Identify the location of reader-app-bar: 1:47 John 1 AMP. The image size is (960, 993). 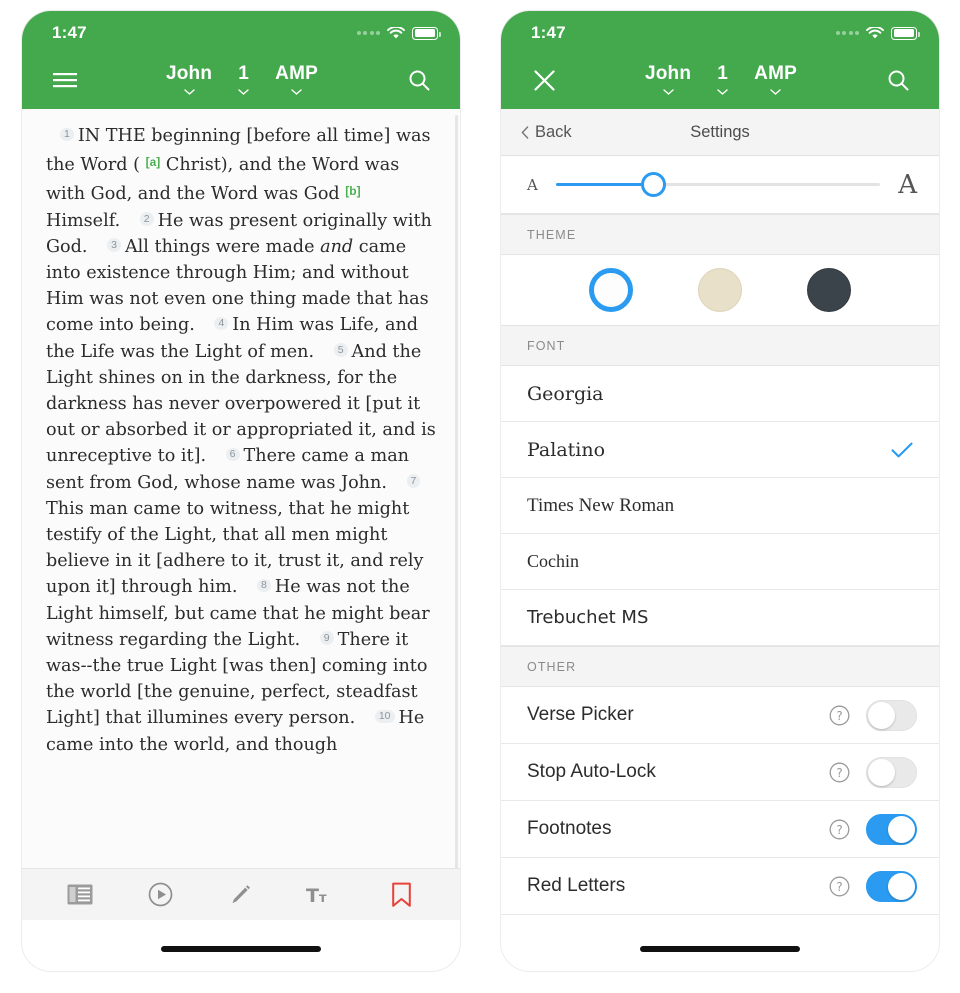
(241, 60).